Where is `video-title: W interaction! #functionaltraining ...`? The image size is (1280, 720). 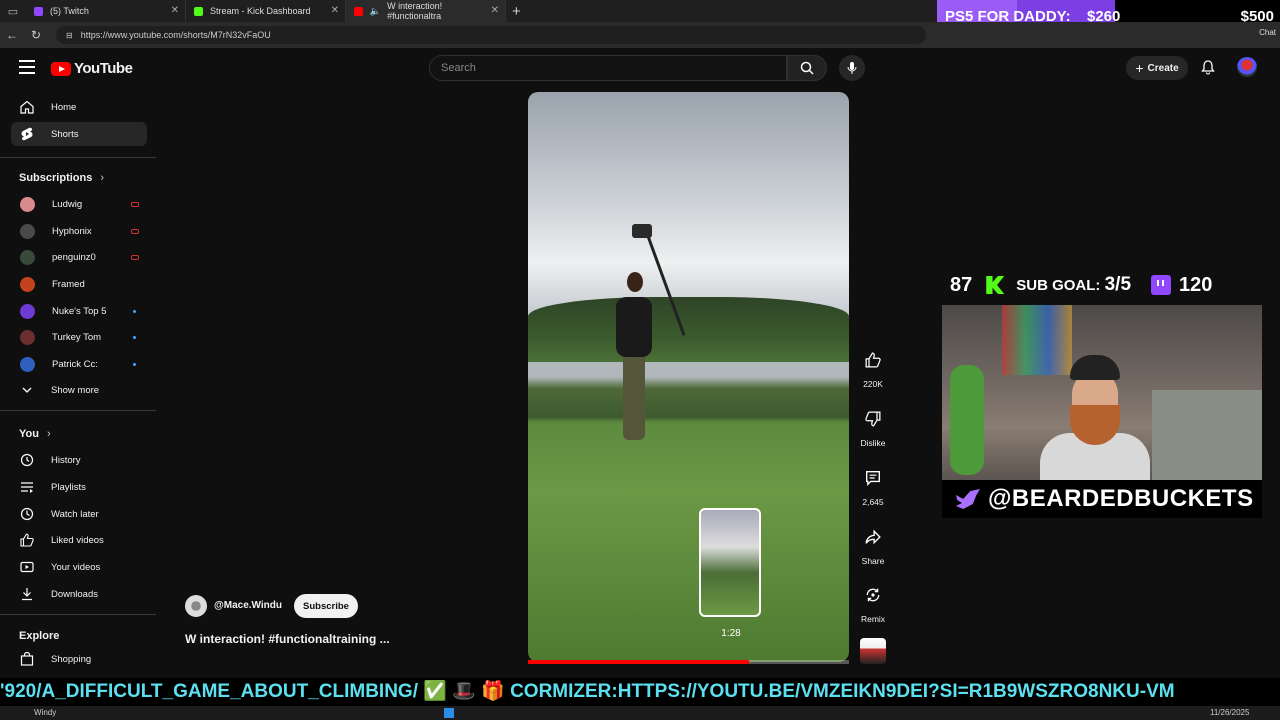 video-title: W interaction! #functionaltraining ... is located at coordinates (287, 639).